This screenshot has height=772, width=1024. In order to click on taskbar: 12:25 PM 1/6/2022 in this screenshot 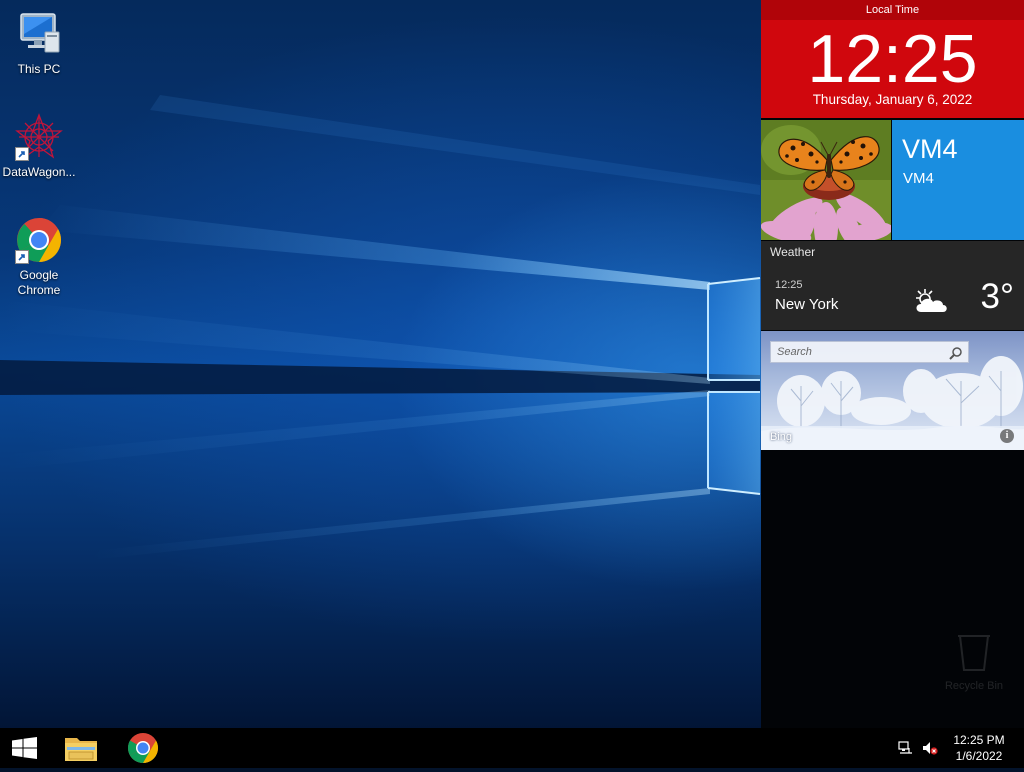, I will do `click(512, 748)`.